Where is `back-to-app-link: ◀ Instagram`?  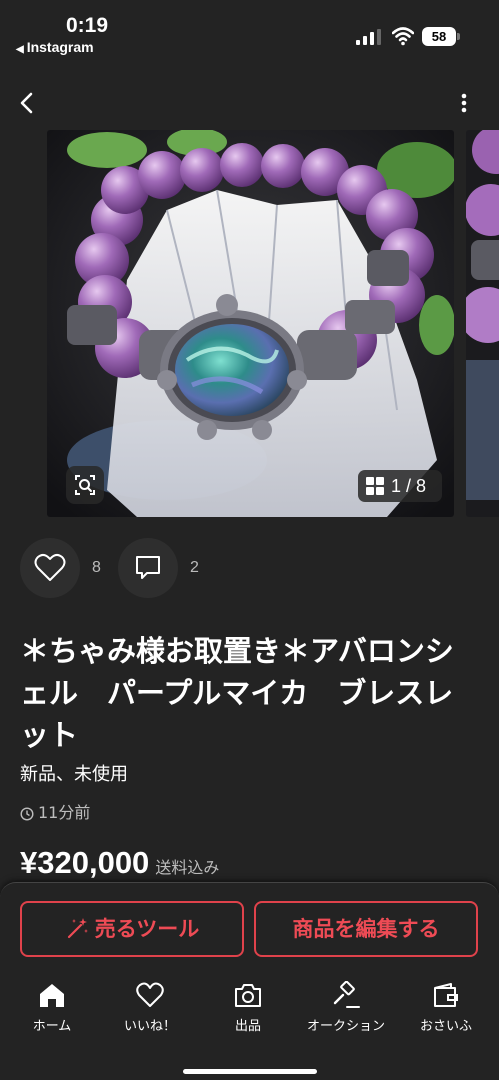
back-to-app-link: ◀ Instagram is located at coordinates (55, 47).